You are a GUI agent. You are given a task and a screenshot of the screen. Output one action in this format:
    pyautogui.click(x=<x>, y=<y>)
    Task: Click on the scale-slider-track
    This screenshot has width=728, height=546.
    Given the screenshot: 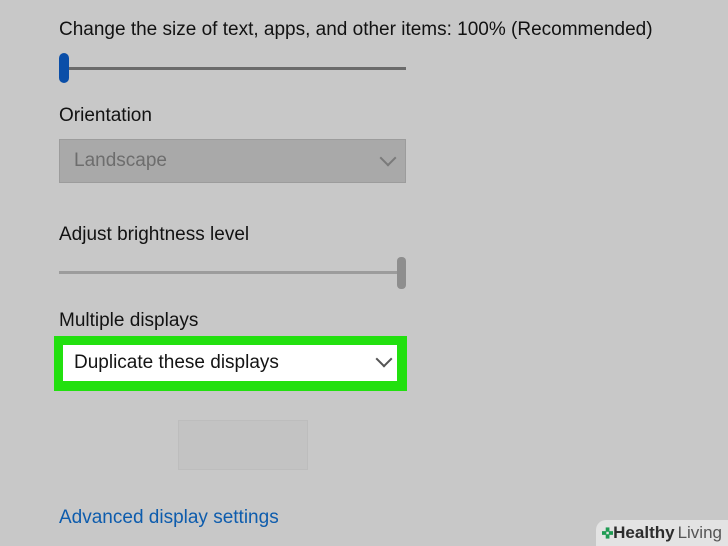 What is the action you would take?
    pyautogui.click(x=232, y=68)
    